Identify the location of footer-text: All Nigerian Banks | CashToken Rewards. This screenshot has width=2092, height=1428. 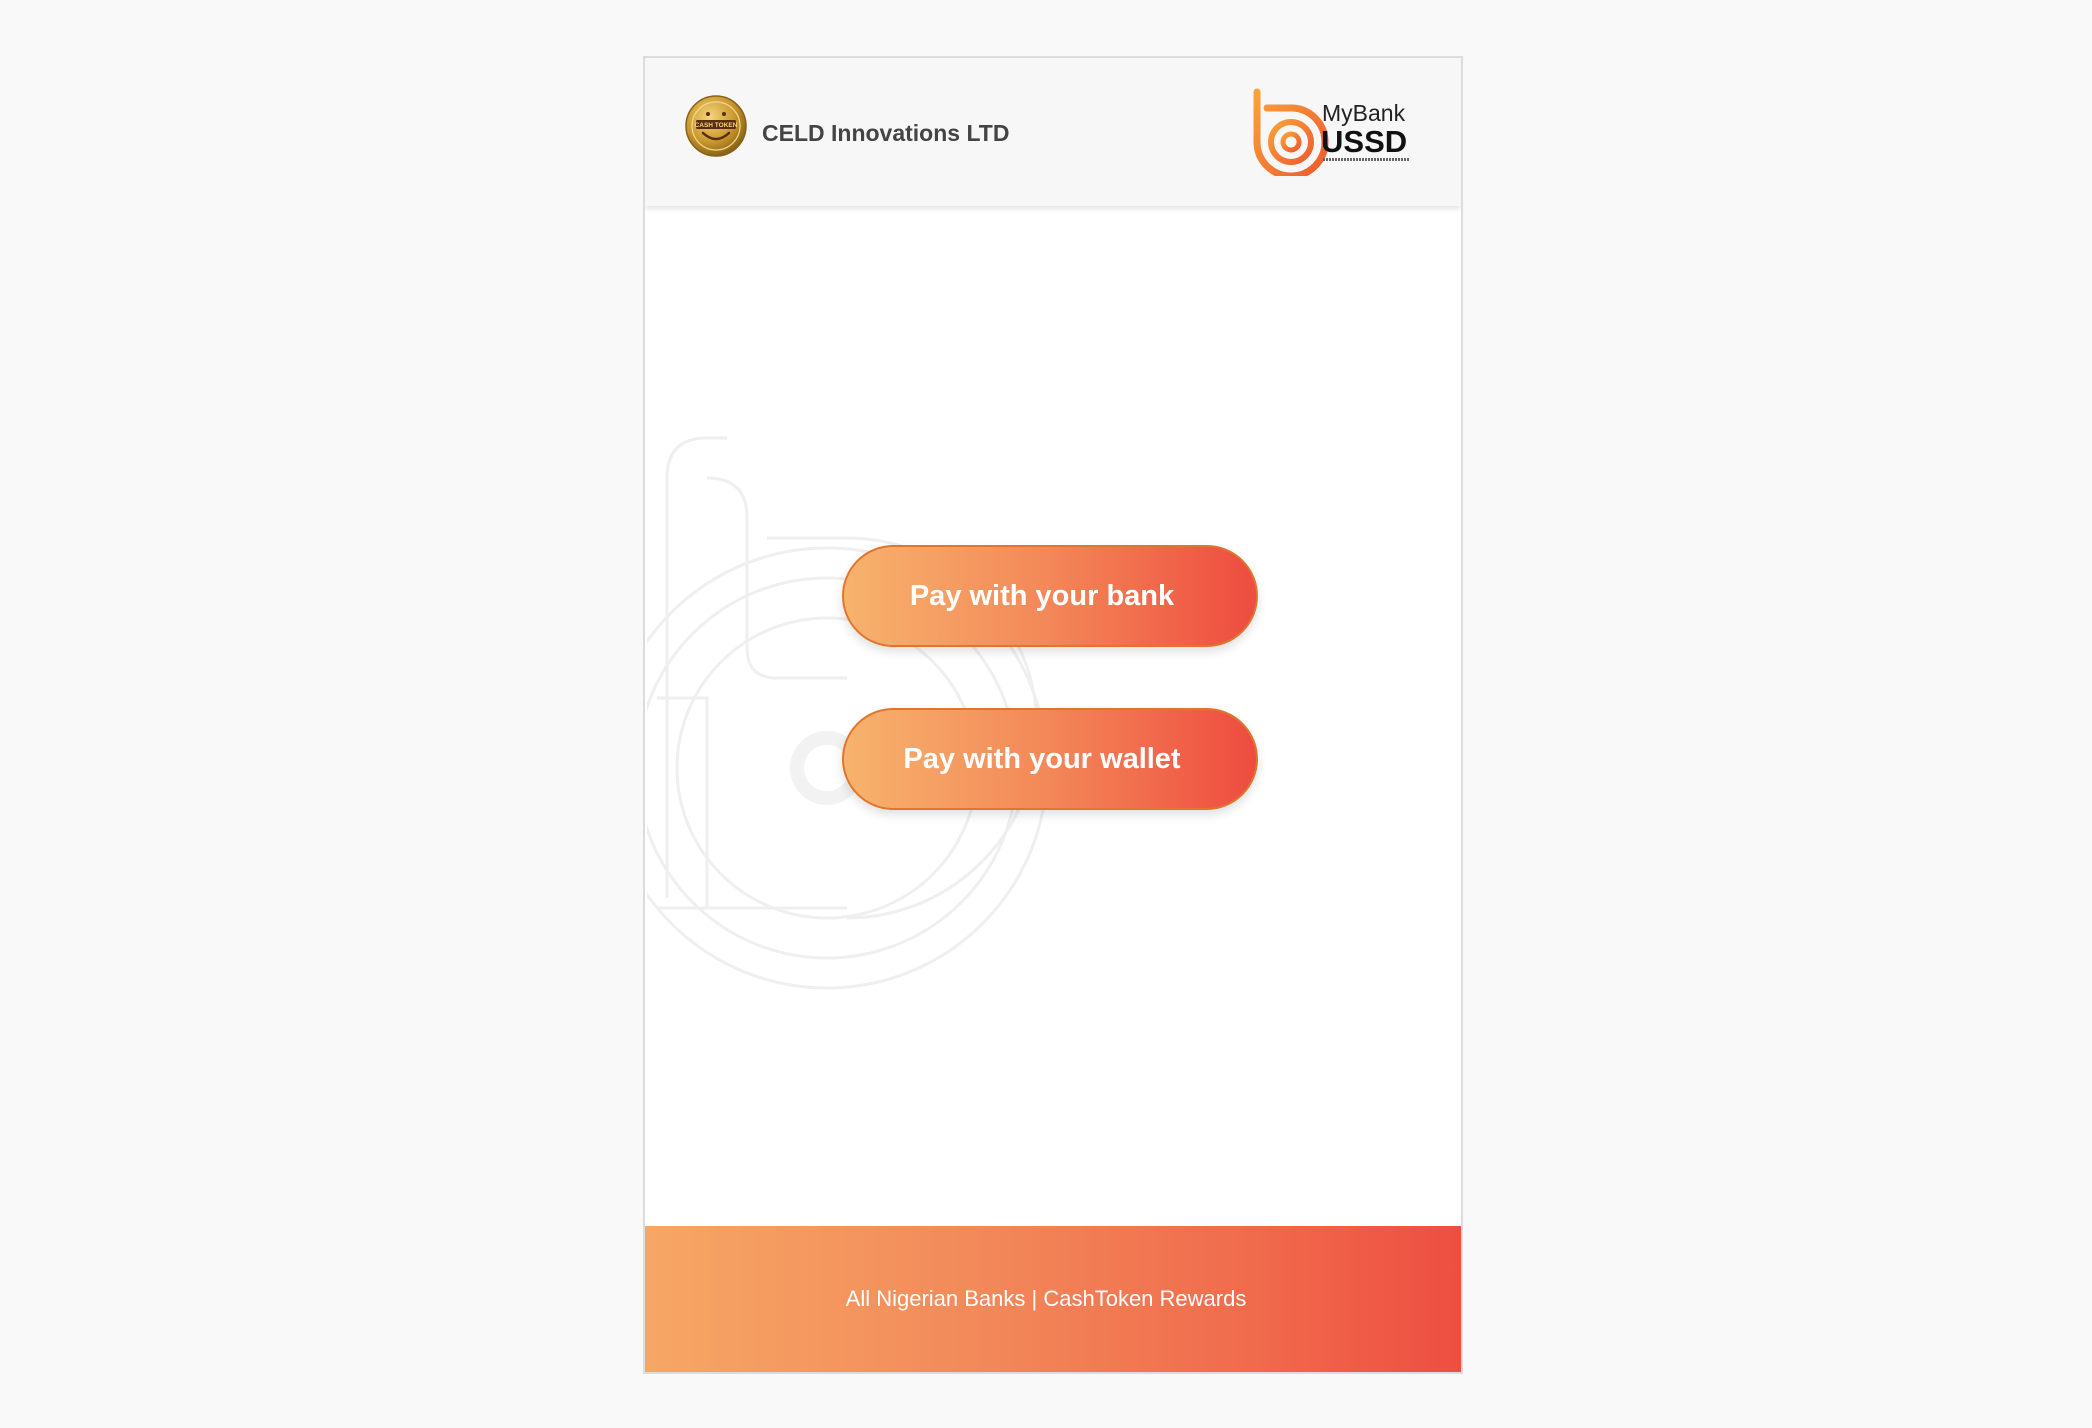
(1046, 1298).